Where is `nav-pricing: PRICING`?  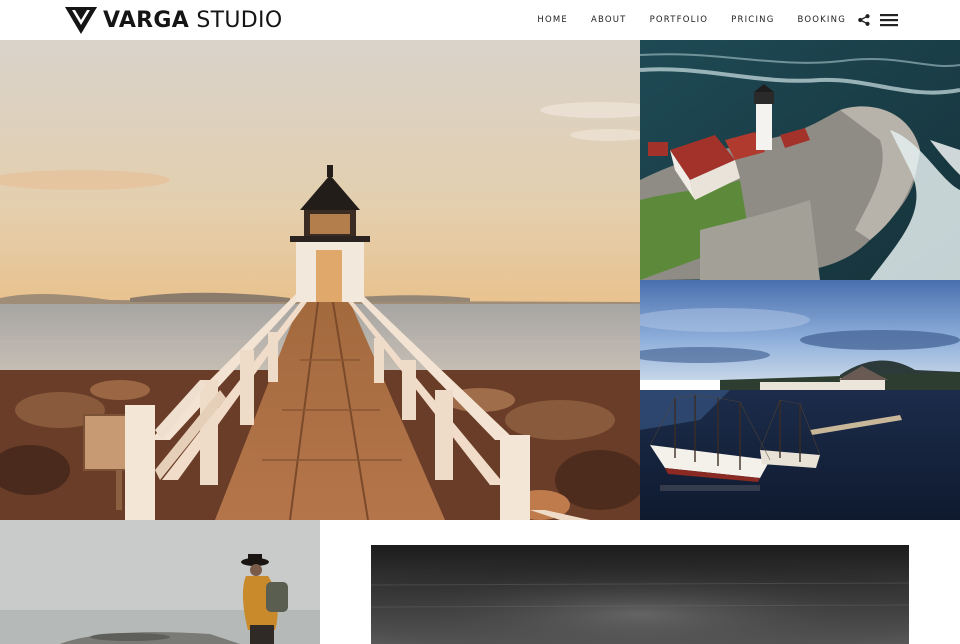 nav-pricing: PRICING is located at coordinates (752, 20).